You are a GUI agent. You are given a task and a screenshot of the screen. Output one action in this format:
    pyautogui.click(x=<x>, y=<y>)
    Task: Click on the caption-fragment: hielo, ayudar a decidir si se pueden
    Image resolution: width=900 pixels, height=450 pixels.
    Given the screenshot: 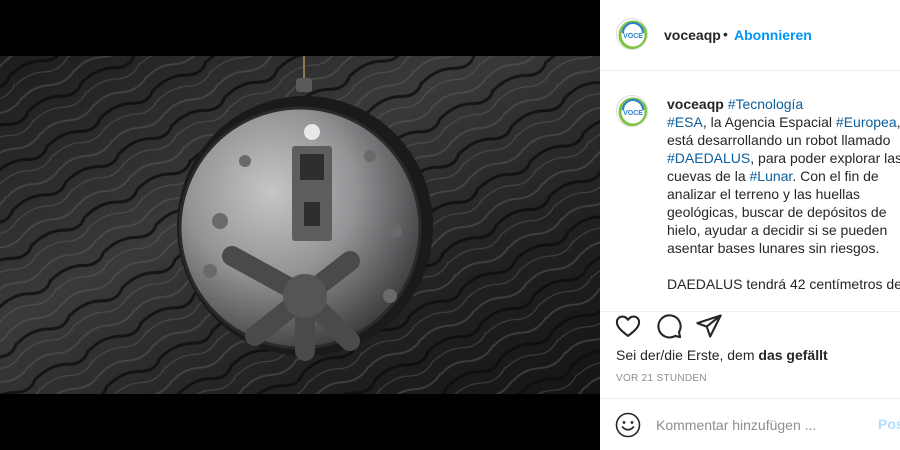 What is the action you would take?
    pyautogui.click(x=777, y=230)
    